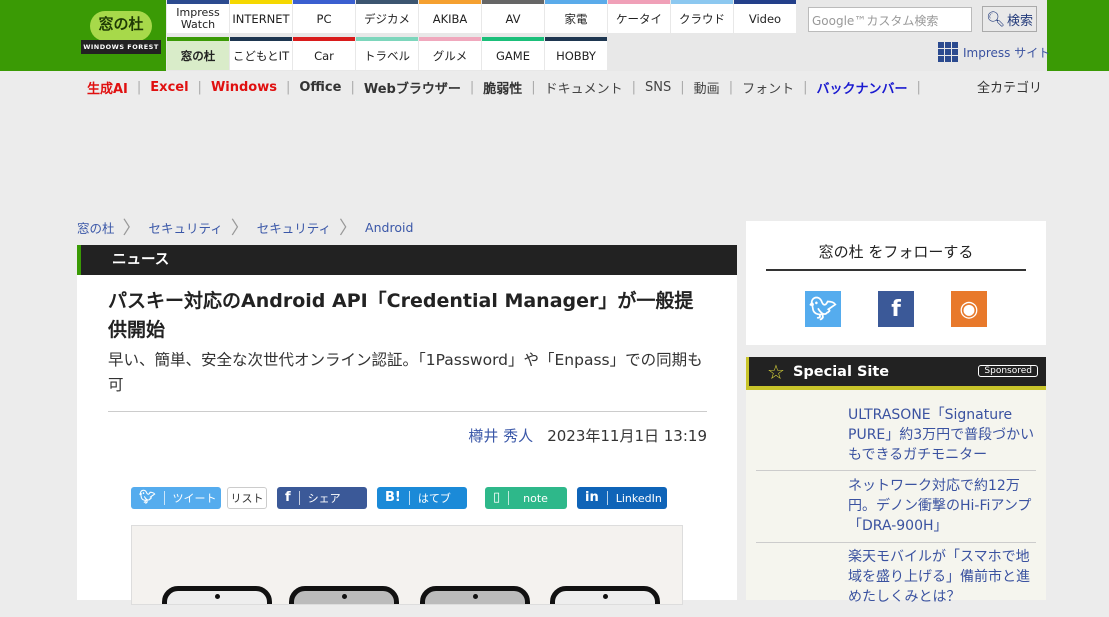 Image resolution: width=1109 pixels, height=617 pixels. I want to click on list-button: リスト, so click(247, 498).